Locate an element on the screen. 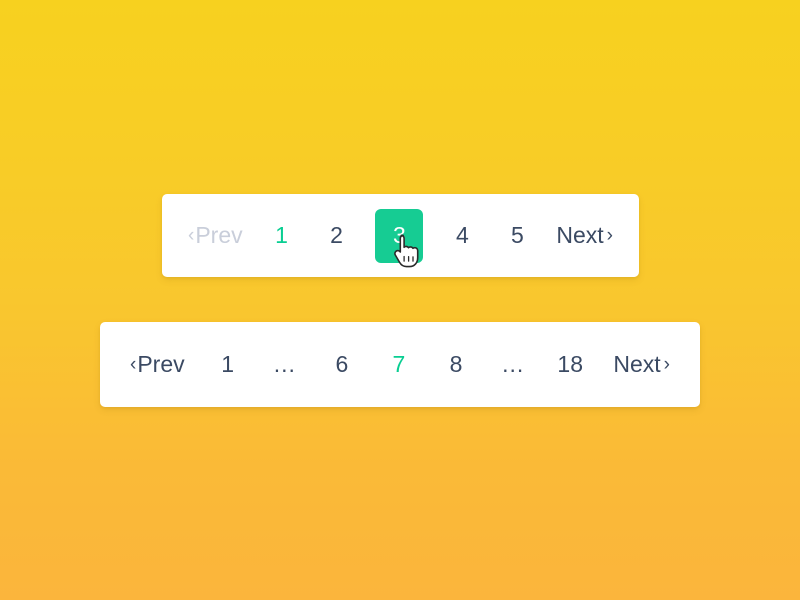 Image resolution: width=800 pixels, height=600 pixels. page-button-label: 2 is located at coordinates (336, 235).